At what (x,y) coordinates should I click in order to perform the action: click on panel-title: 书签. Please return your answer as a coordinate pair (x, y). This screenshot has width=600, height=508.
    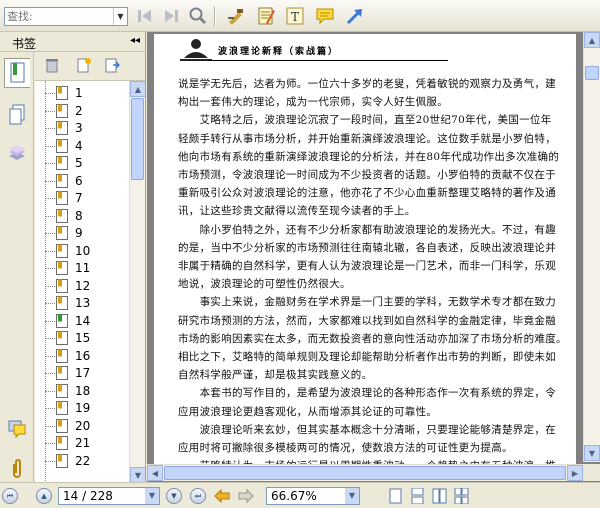
    Looking at the image, I should click on (24, 44).